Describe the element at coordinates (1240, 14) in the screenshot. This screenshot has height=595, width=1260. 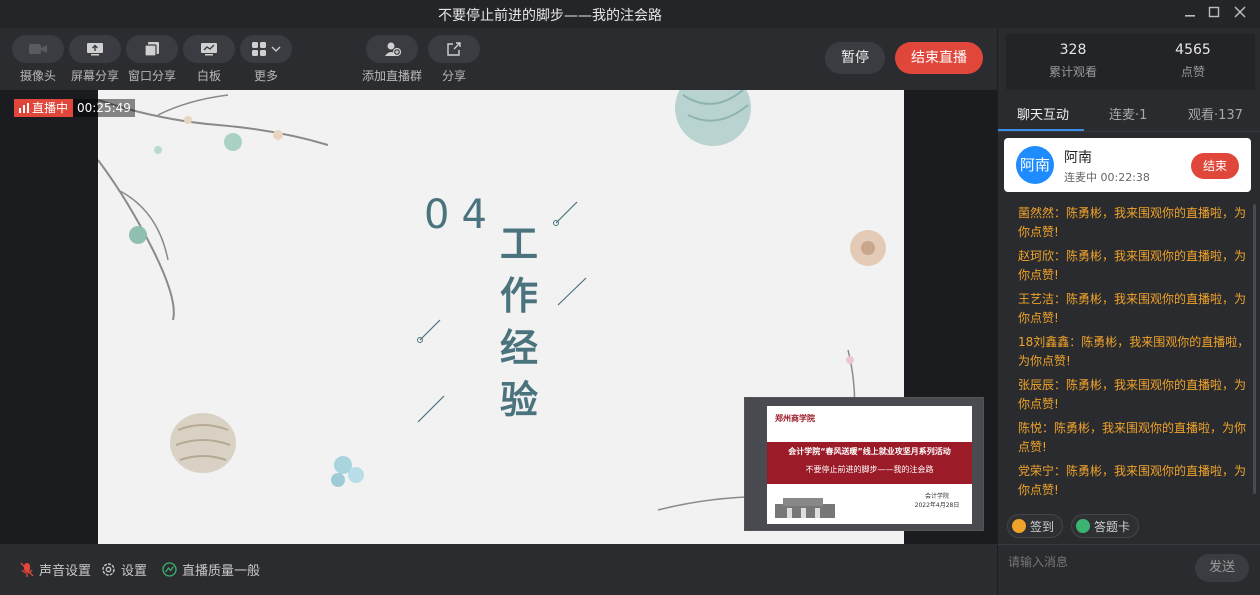
I see `close-icon` at that location.